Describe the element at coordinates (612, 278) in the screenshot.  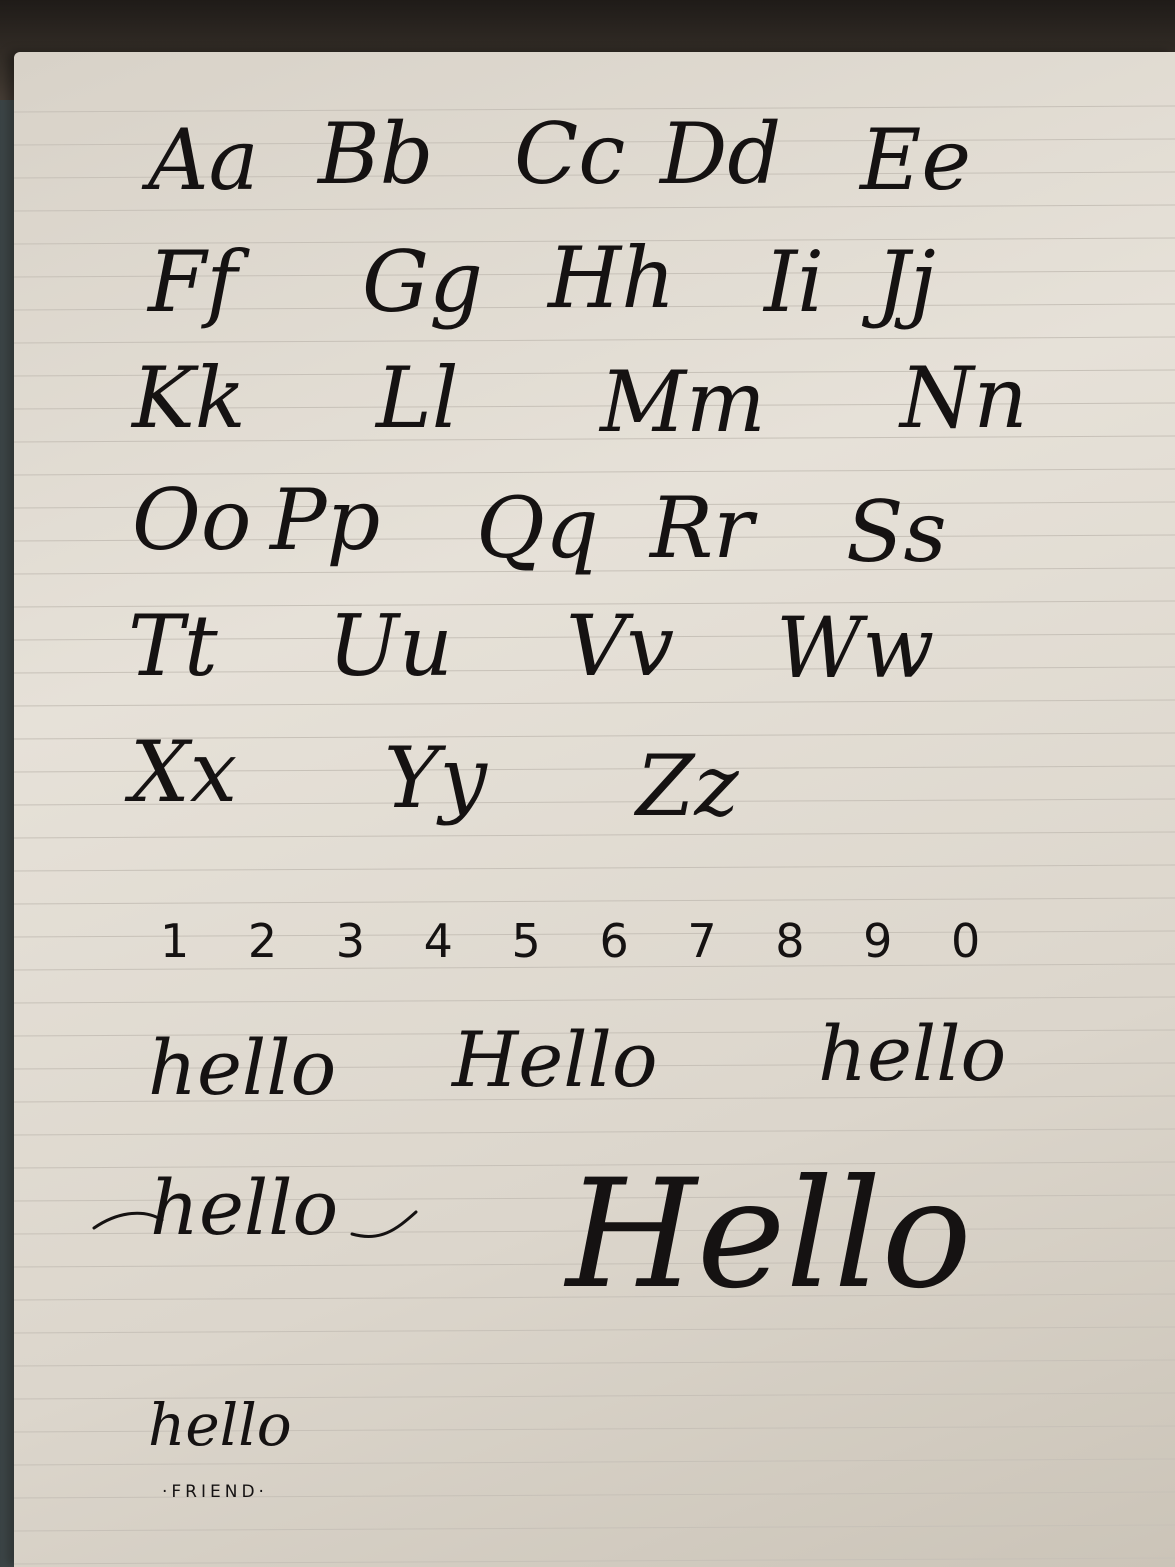
I see `letter-pair-hh: Hh` at that location.